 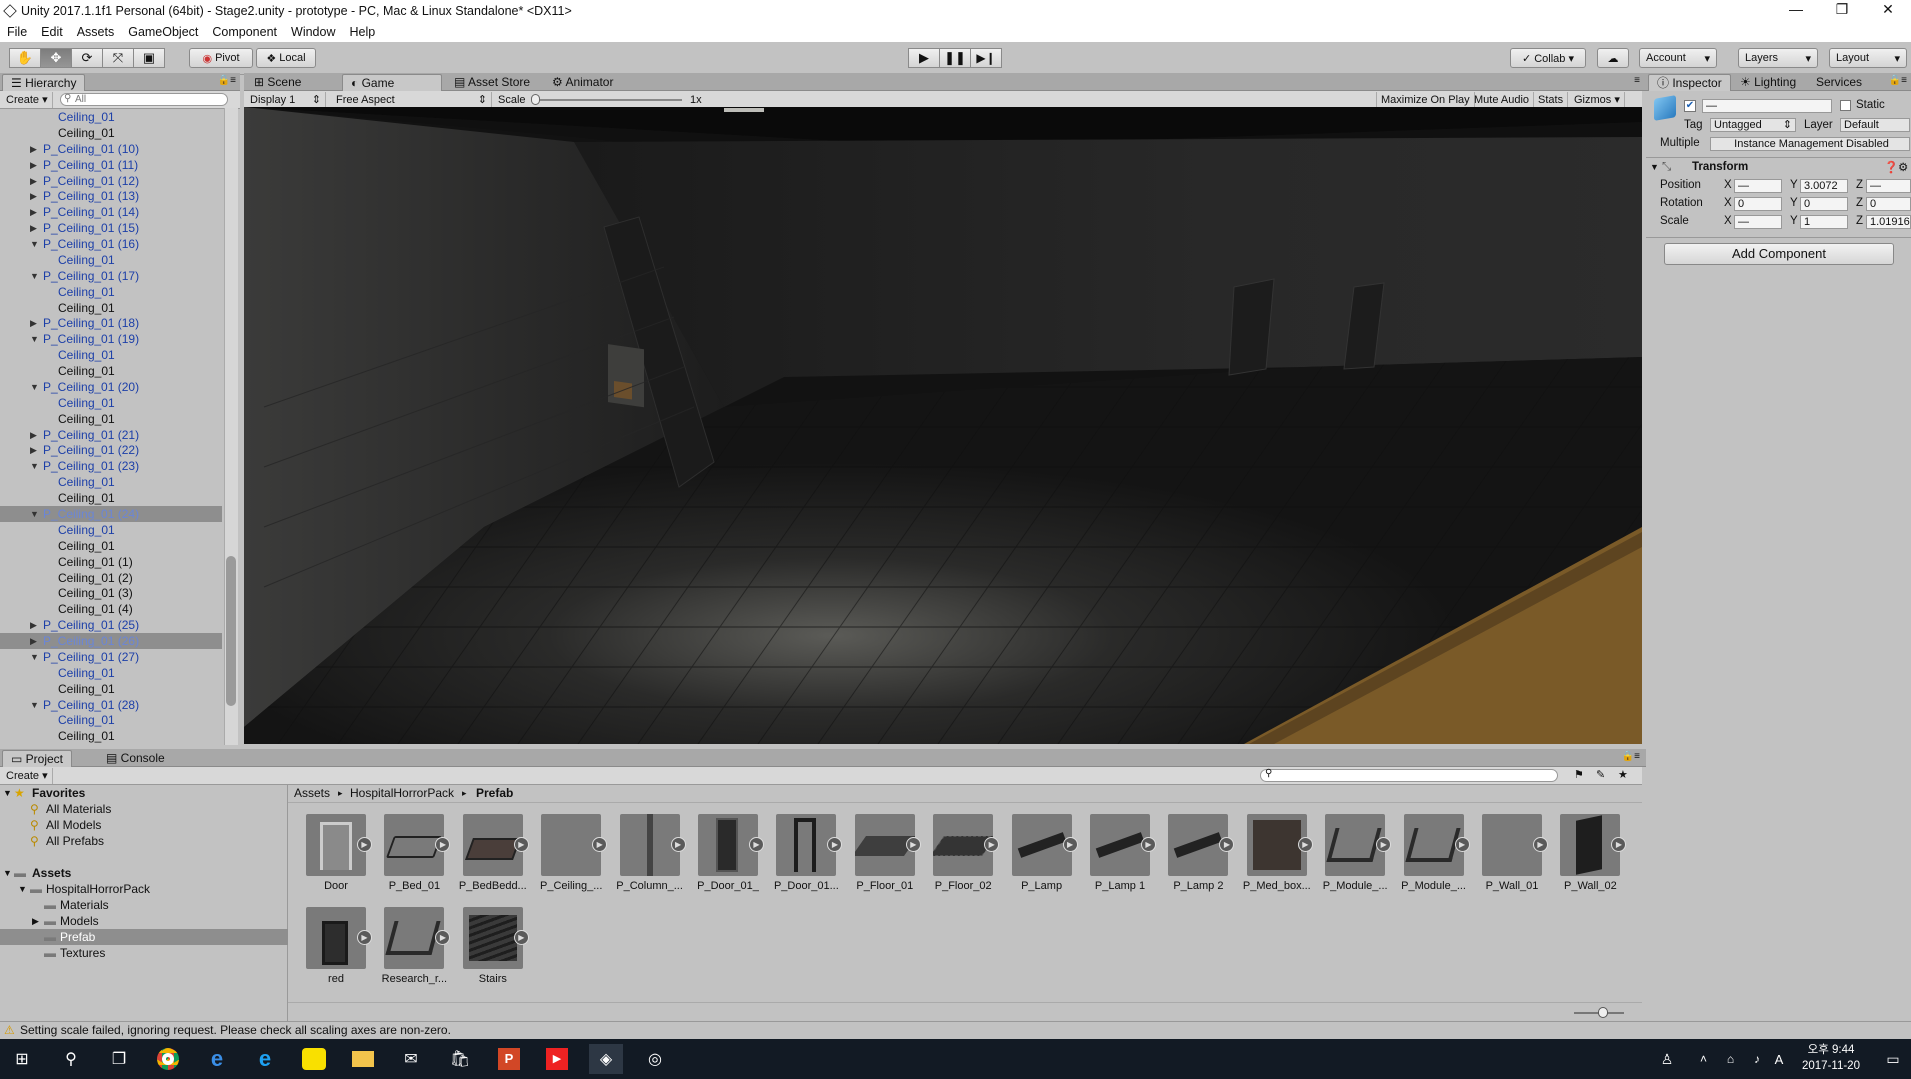 What do you see at coordinates (1778, 58) in the screenshot?
I see `layers-dropdown: Layers ▾` at bounding box center [1778, 58].